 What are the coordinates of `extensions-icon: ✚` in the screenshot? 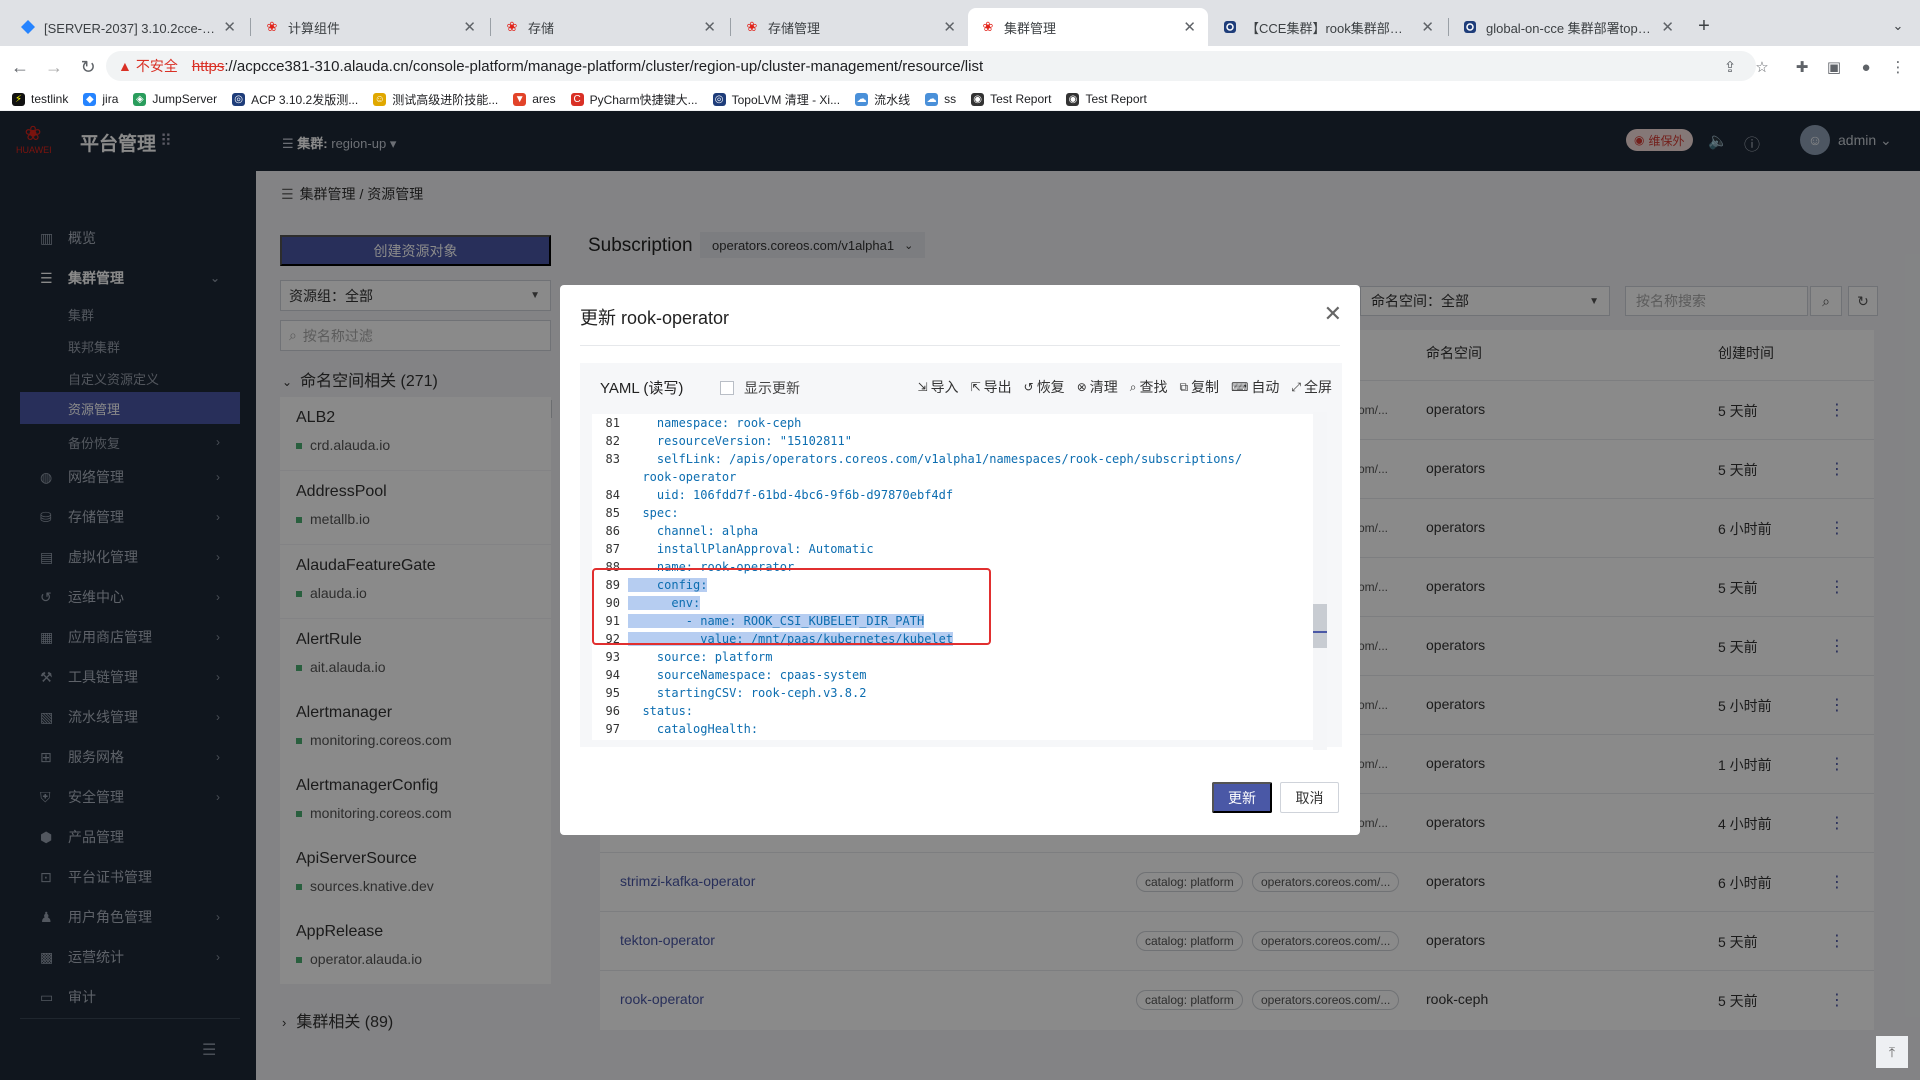 It's located at (1802, 67).